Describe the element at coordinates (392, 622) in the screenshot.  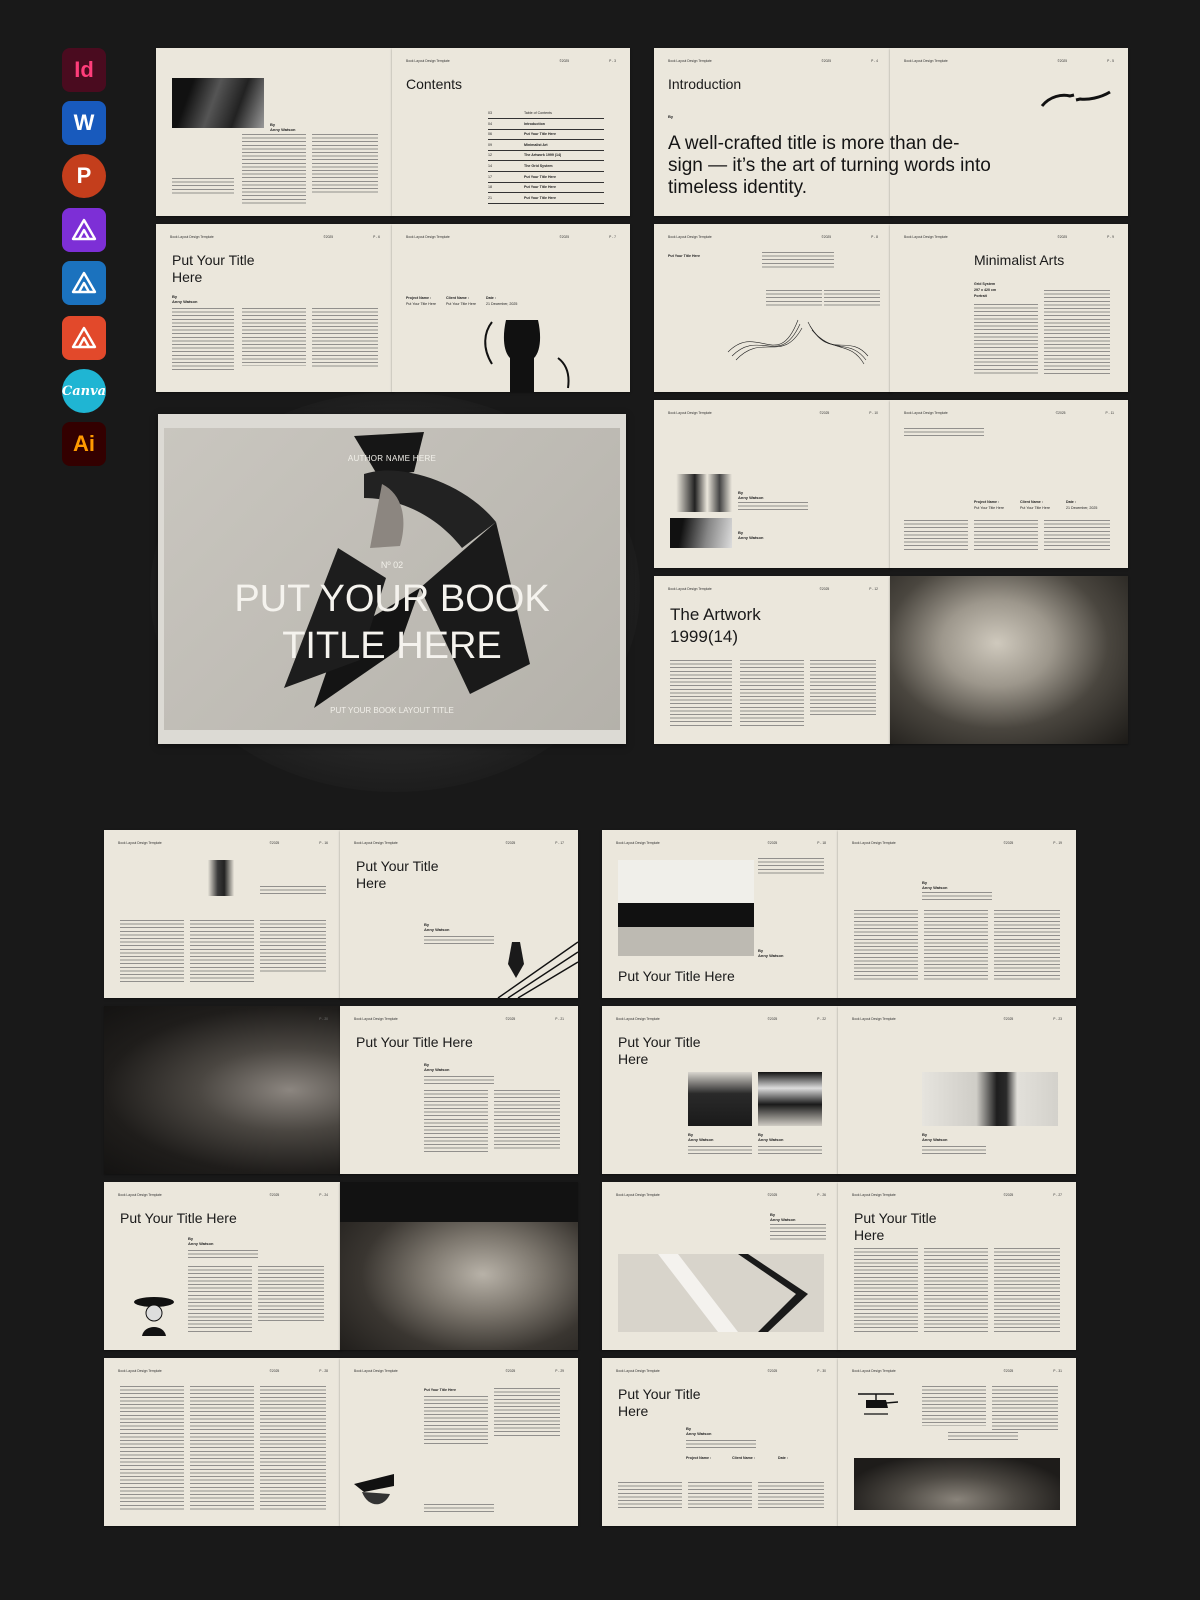
I see `cover-title: PUT YOUR BOOK TITLE HERE` at that location.